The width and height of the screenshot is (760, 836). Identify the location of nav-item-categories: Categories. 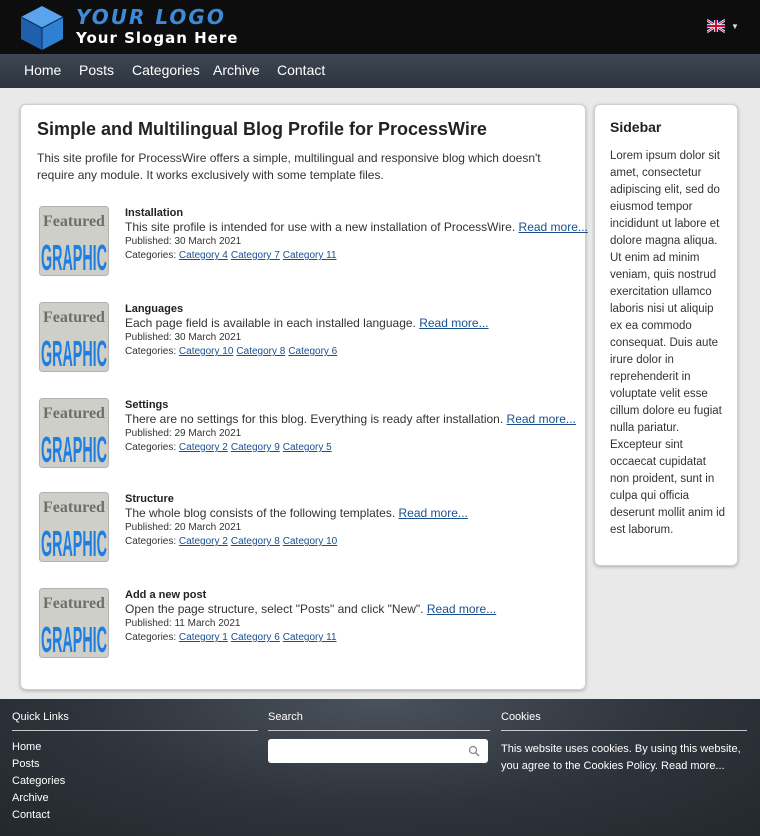
(166, 71).